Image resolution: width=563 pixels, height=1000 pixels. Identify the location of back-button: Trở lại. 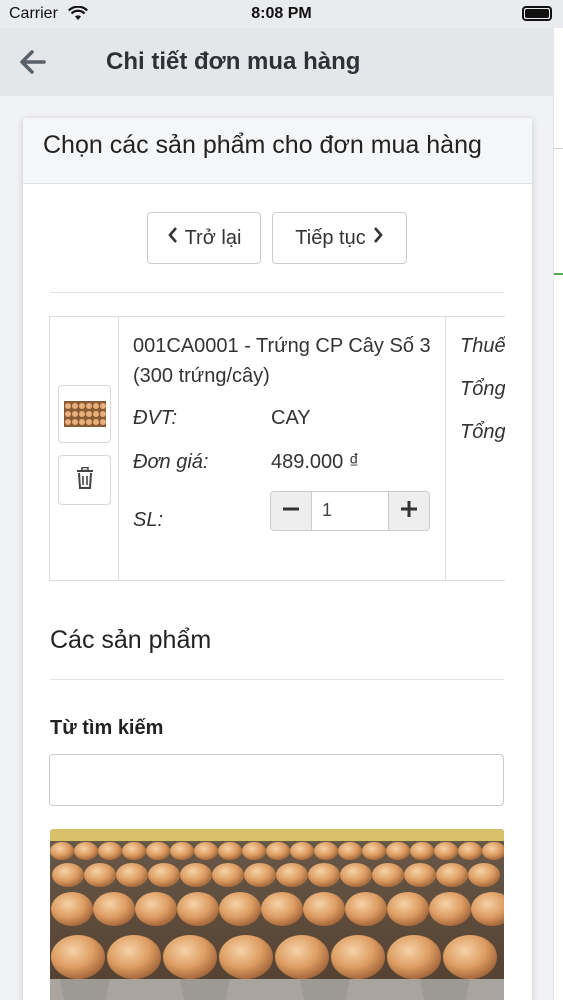
(204, 238).